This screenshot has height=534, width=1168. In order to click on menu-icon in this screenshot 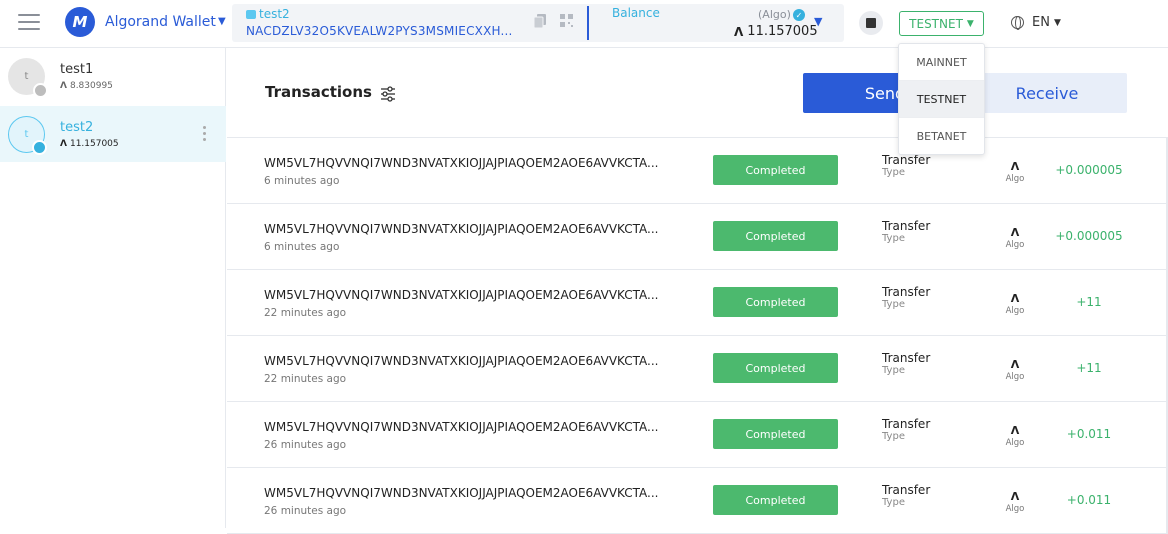, I will do `click(29, 23)`.